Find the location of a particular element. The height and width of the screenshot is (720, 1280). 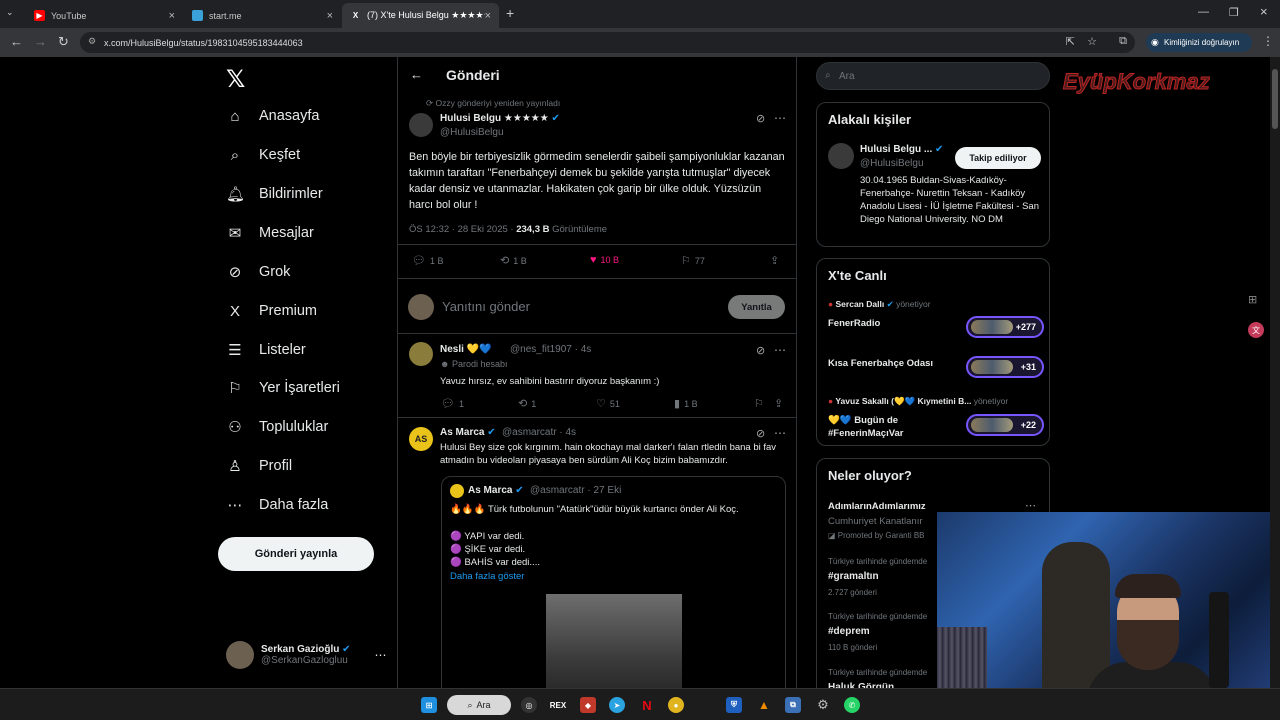

obs-icon: ◎ is located at coordinates (529, 705).